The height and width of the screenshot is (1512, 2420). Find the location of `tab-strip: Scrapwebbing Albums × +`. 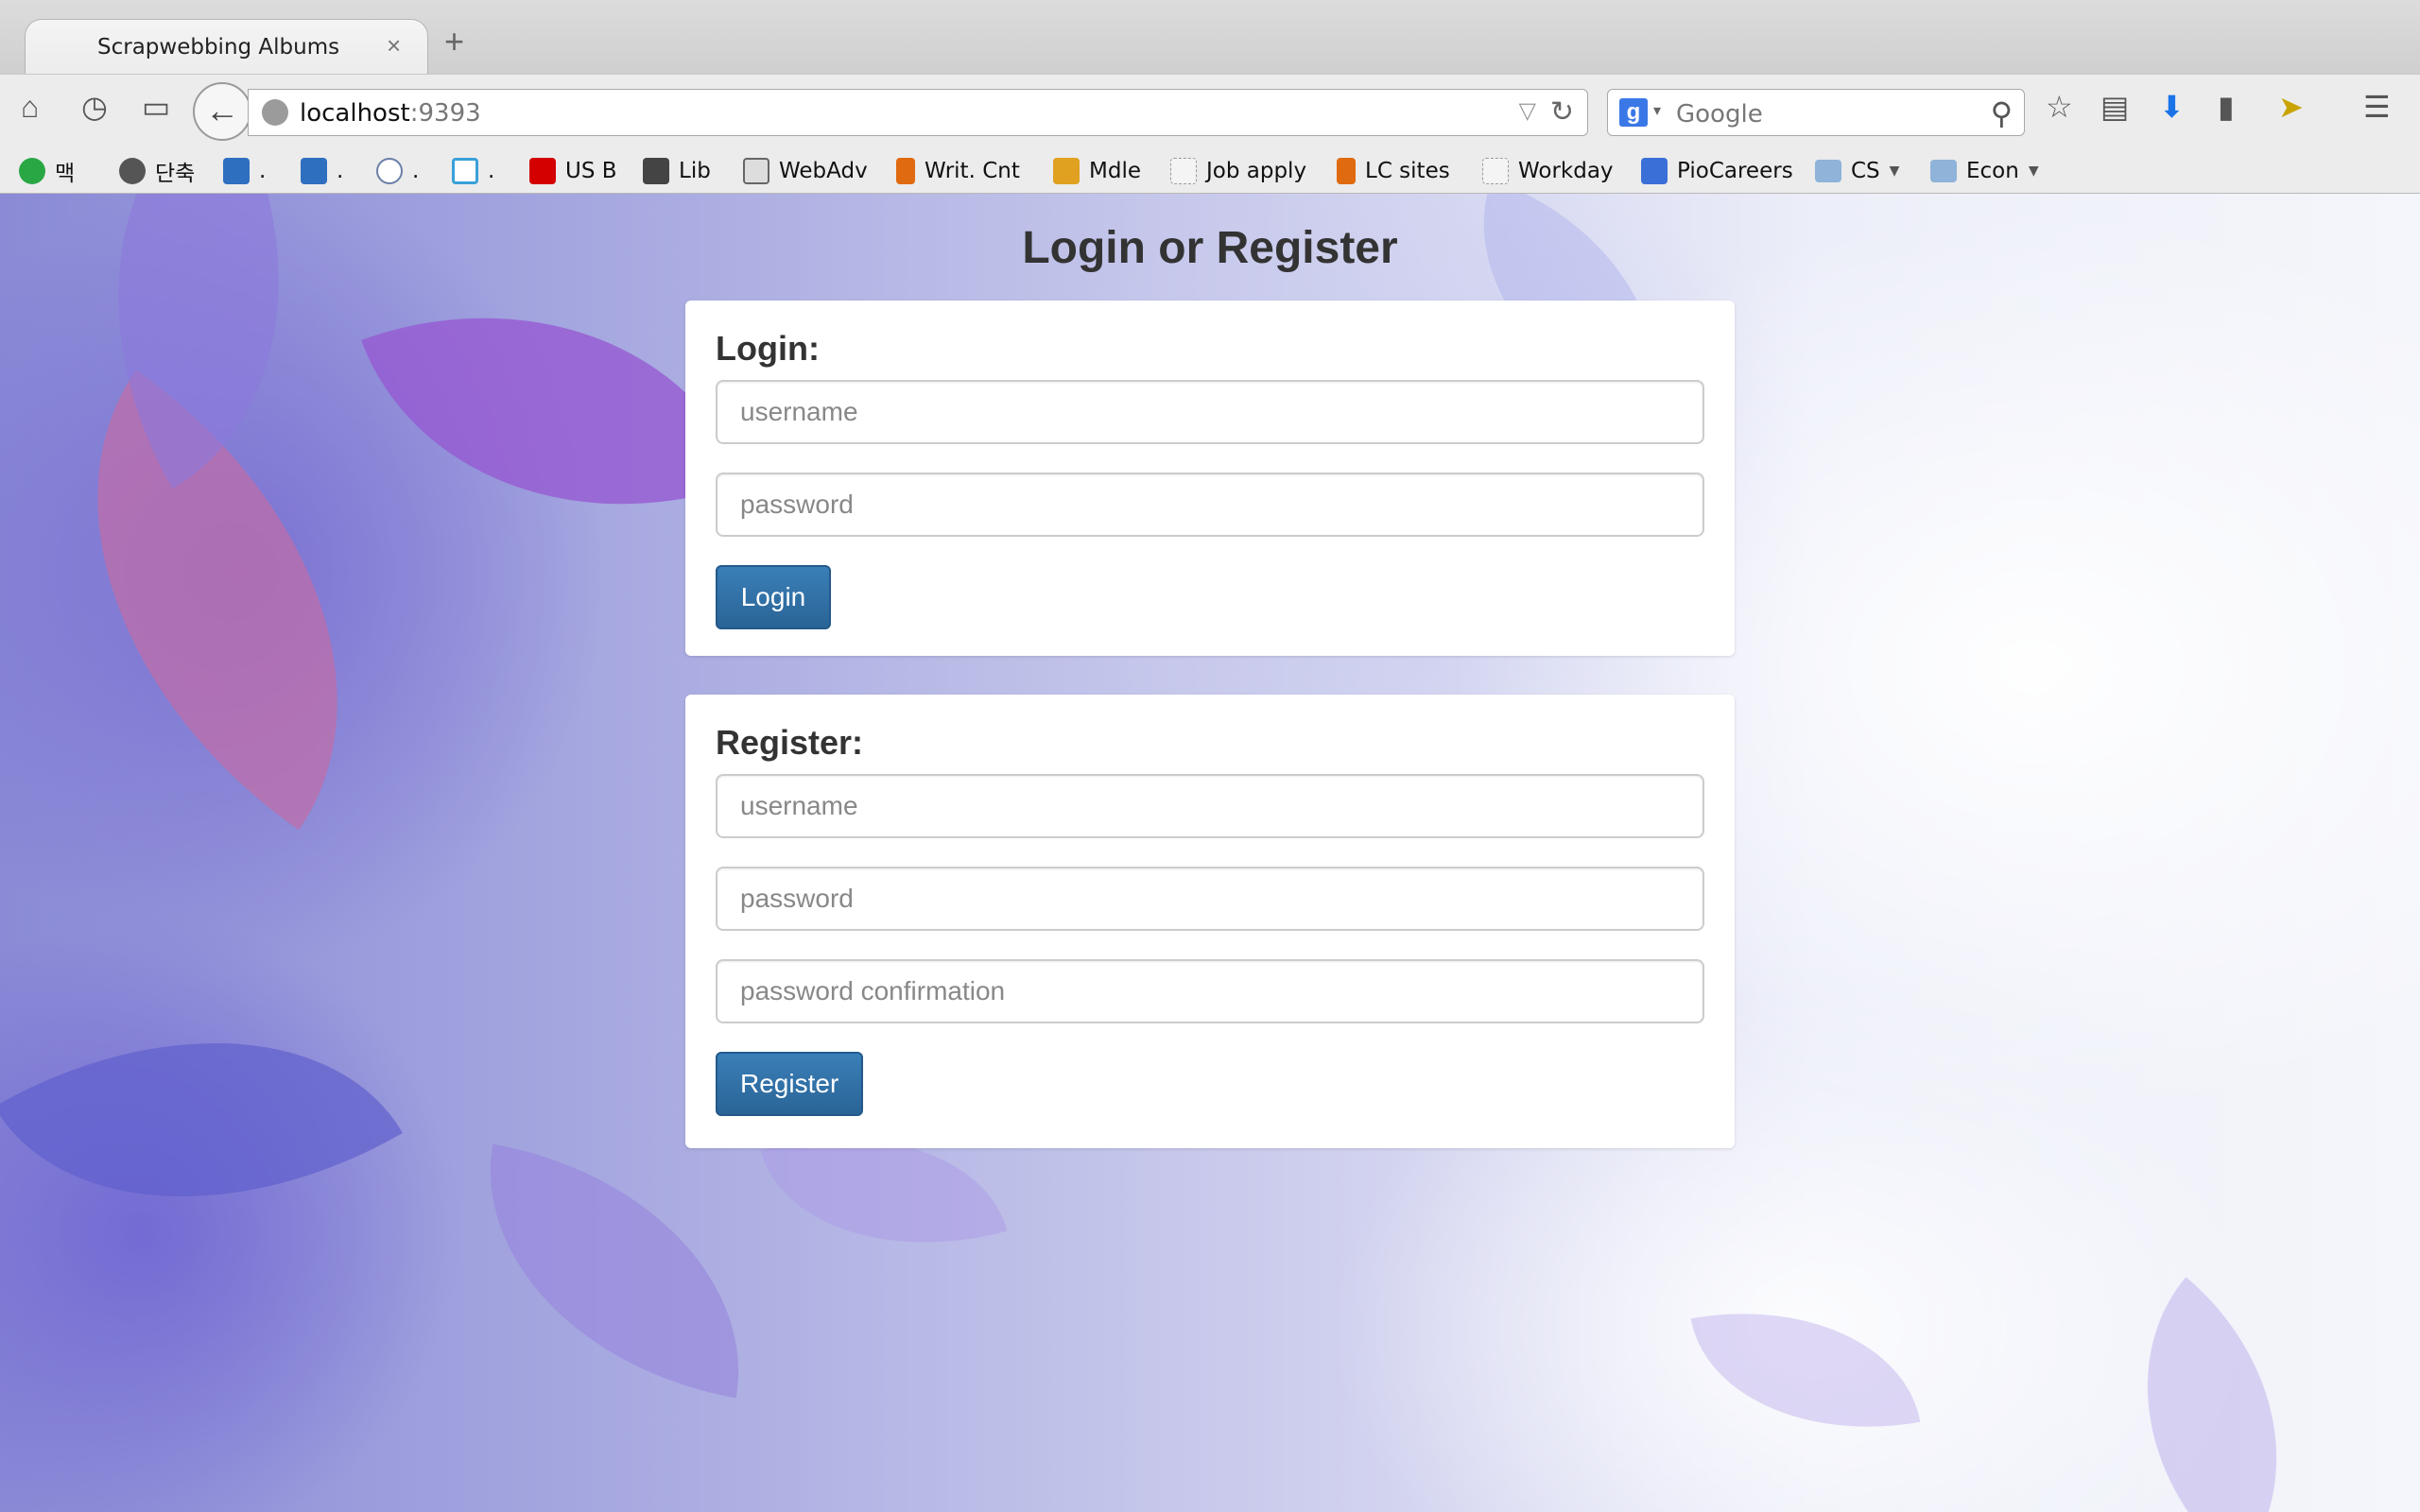

tab-strip: Scrapwebbing Albums × + is located at coordinates (1210, 37).